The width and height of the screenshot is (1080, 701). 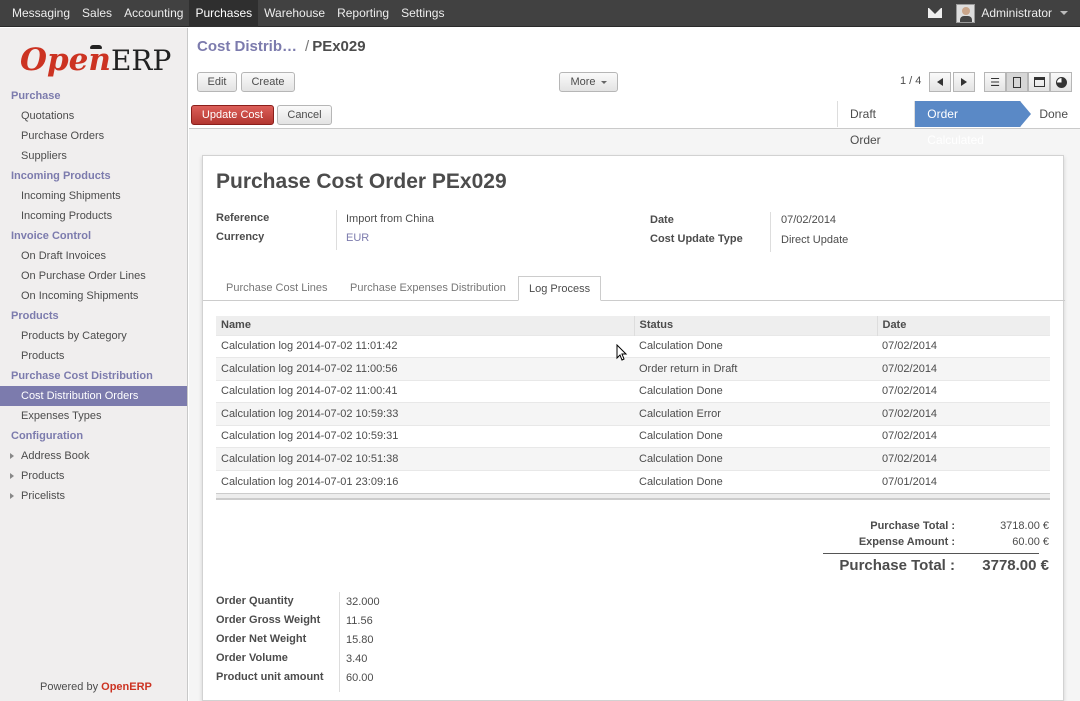 What do you see at coordinates (93, 256) in the screenshot?
I see `sidebar-item-on-draft-invoices: On Draft Invoices` at bounding box center [93, 256].